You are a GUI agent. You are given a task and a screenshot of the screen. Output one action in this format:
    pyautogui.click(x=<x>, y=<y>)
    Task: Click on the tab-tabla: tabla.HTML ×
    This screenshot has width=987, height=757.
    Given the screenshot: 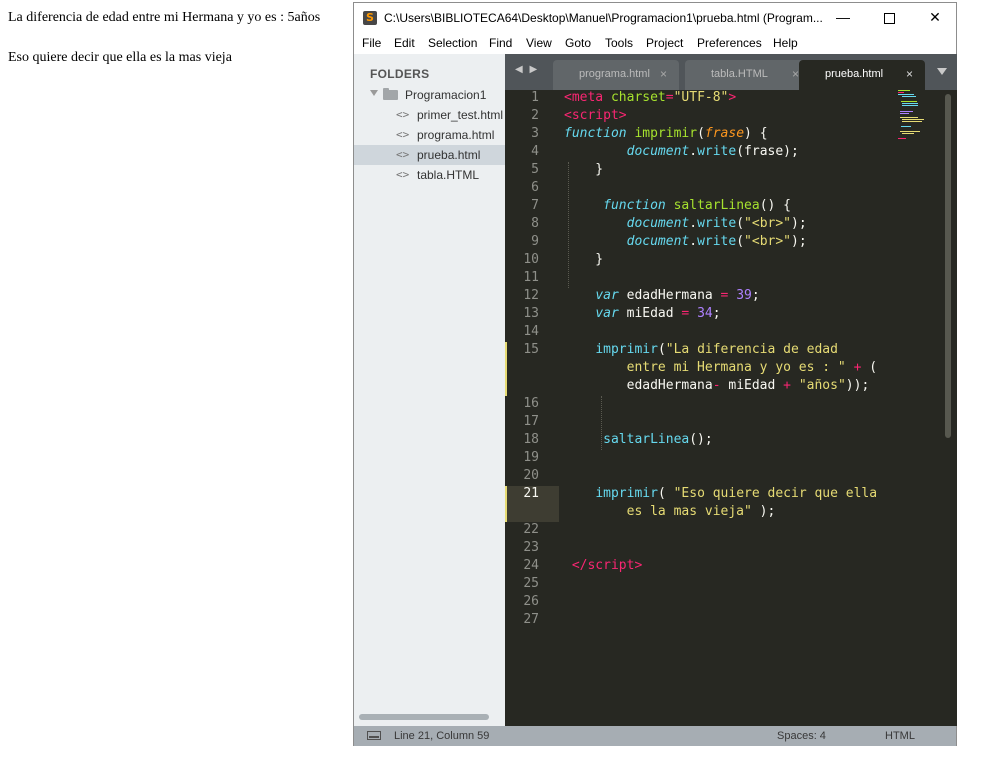 What is the action you would take?
    pyautogui.click(x=748, y=75)
    